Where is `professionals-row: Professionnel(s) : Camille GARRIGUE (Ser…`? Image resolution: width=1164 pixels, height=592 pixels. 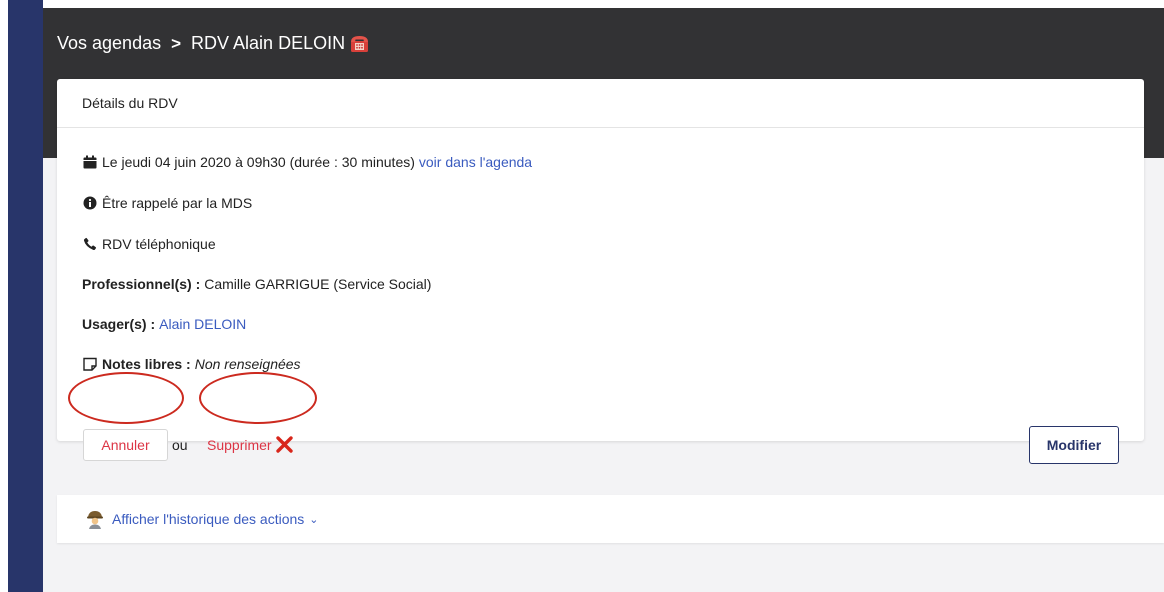
professionals-row: Professionnel(s) : Camille GARRIGUE (Ser… is located at coordinates (256, 284).